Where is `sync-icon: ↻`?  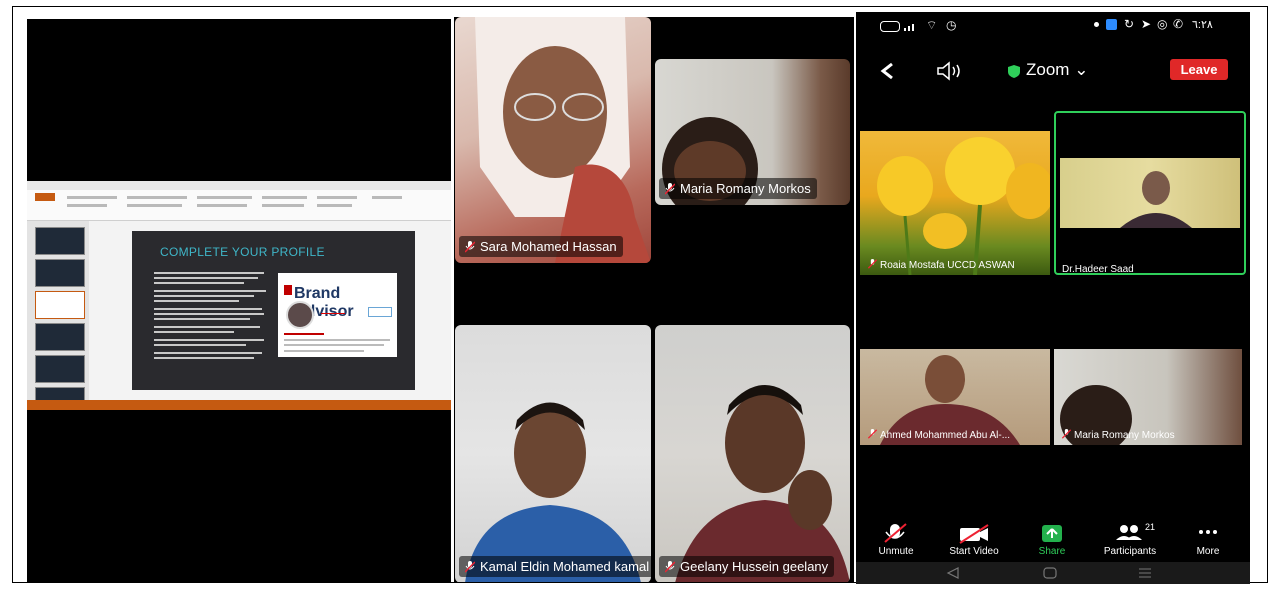 sync-icon: ↻ is located at coordinates (1129, 24).